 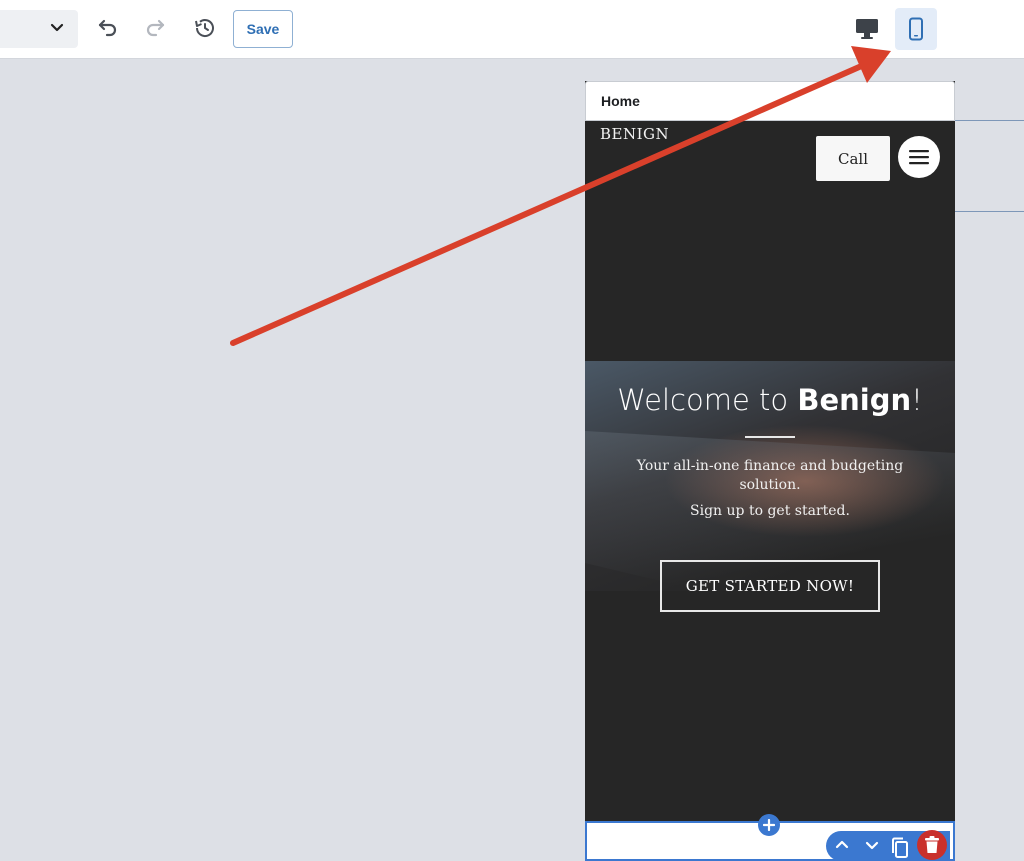 I want to click on get-started-button: GET STARTED NOW!, so click(x=770, y=586).